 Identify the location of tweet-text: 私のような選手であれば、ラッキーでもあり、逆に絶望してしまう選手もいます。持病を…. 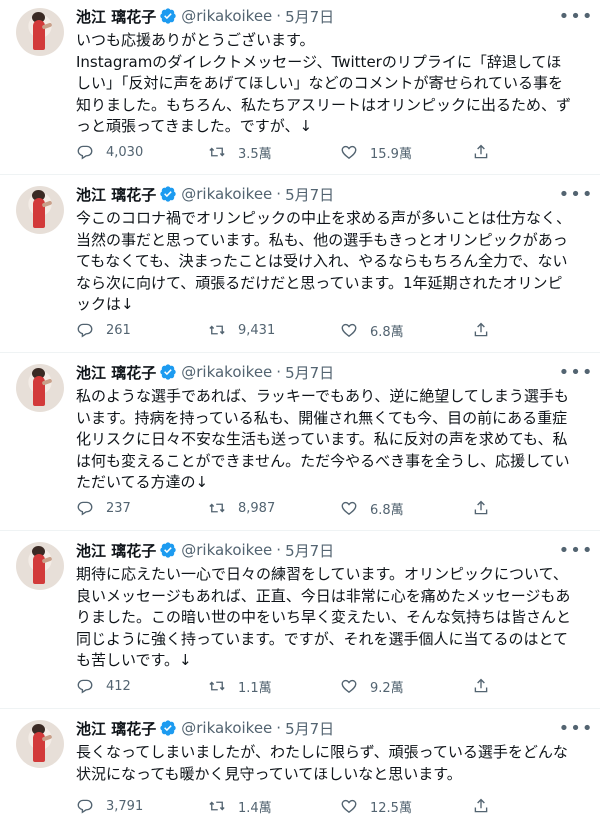
(323, 439).